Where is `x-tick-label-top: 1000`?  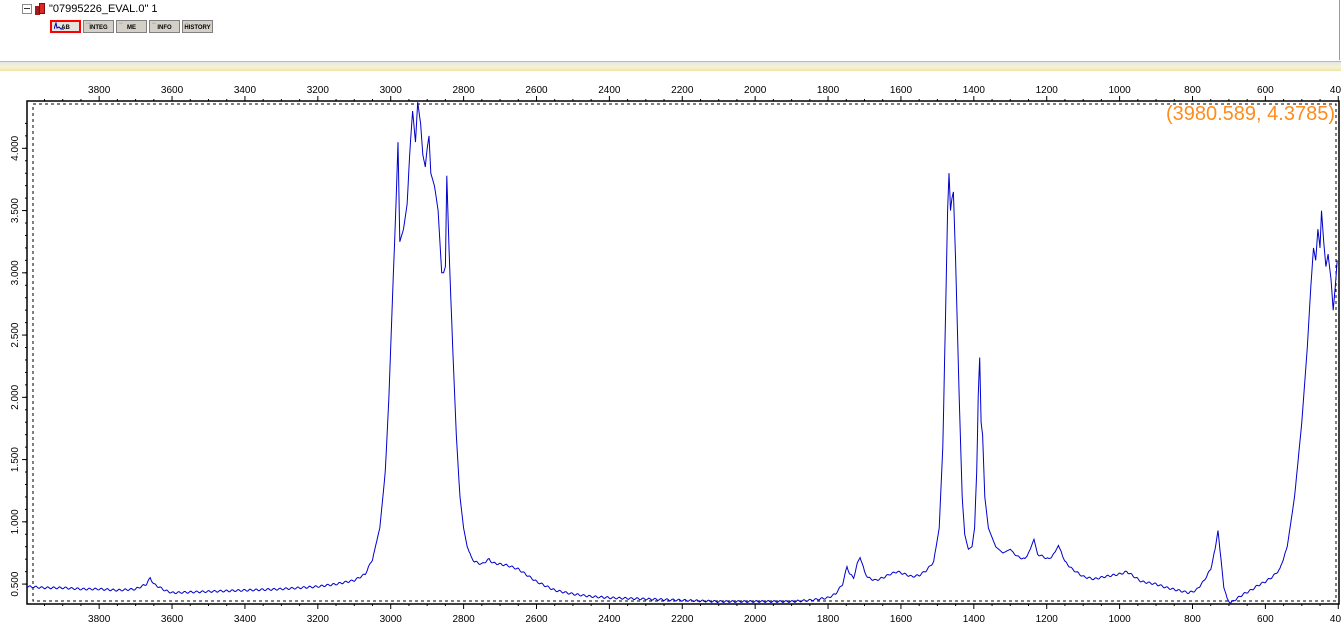 x-tick-label-top: 1000 is located at coordinates (1119, 90).